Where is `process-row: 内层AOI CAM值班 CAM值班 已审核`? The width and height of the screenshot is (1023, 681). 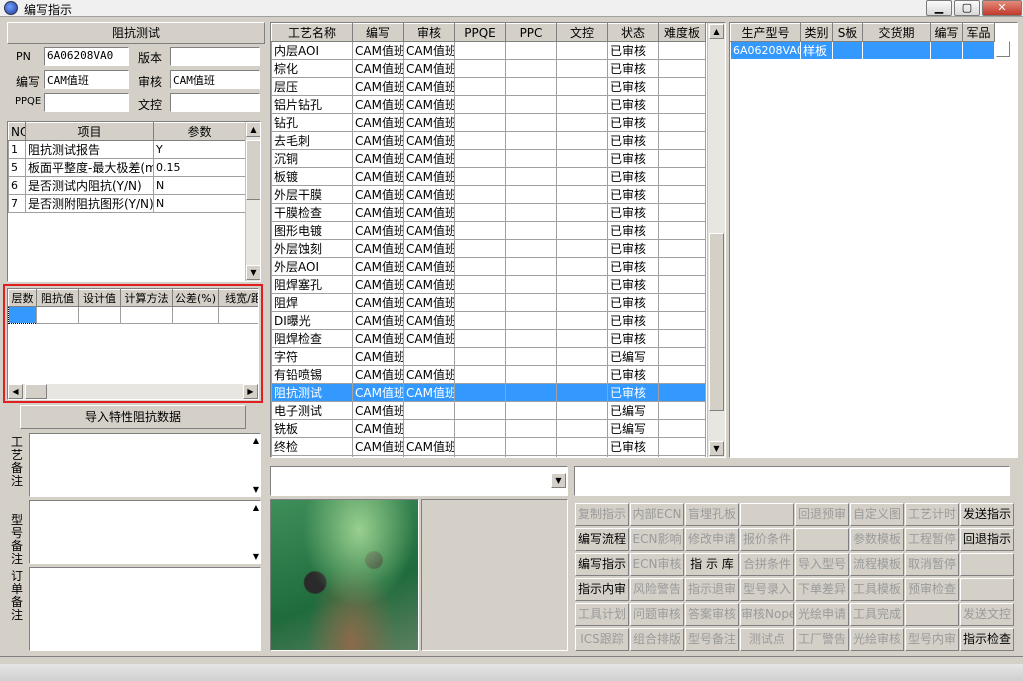
process-row: 内层AOI CAM值班 CAM值班 已审核 is located at coordinates (488, 50).